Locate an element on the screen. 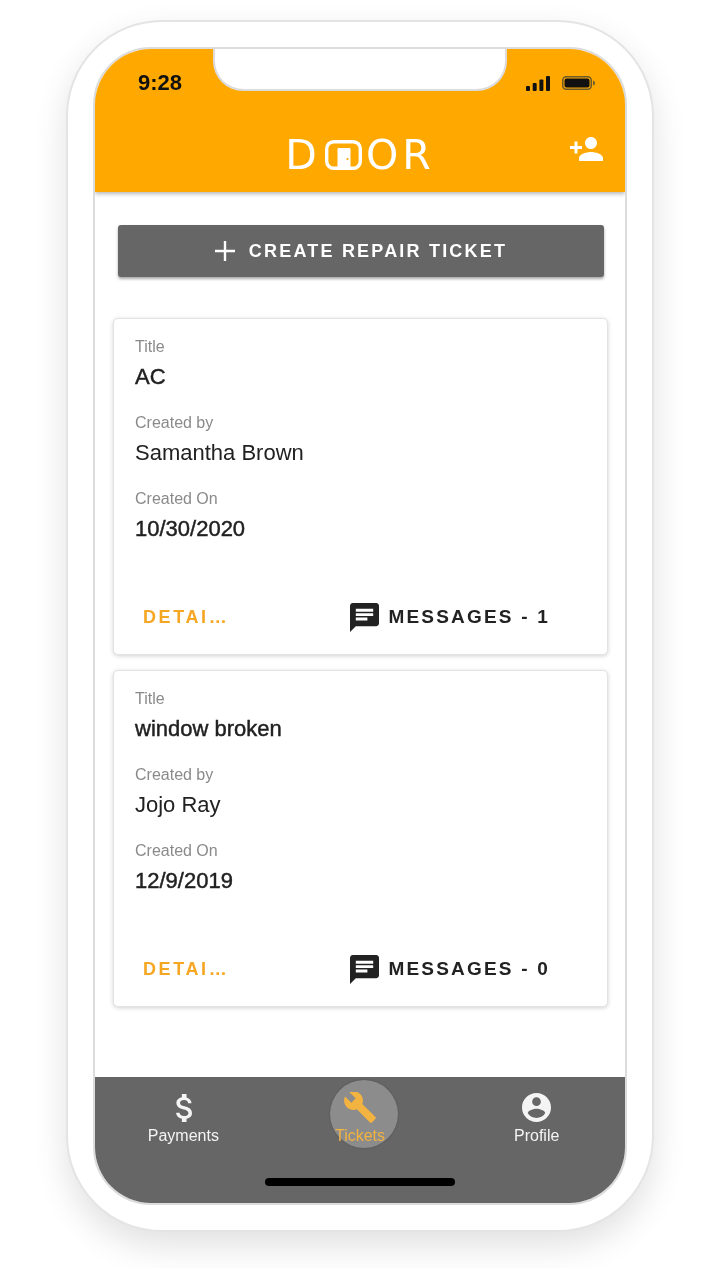  messages-button: MESSAGES - 1 is located at coordinates (450, 617).